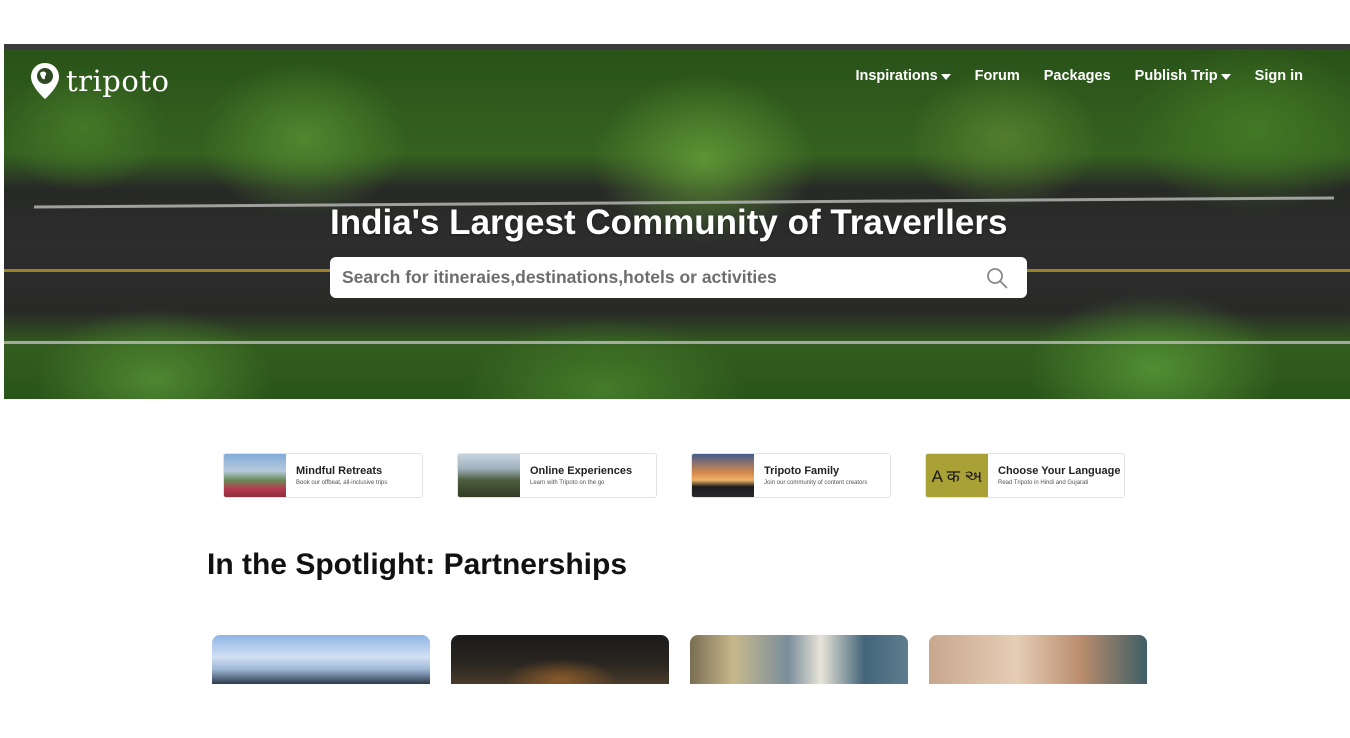  What do you see at coordinates (802, 471) in the screenshot?
I see `quick-link-title: Tripoto Family` at bounding box center [802, 471].